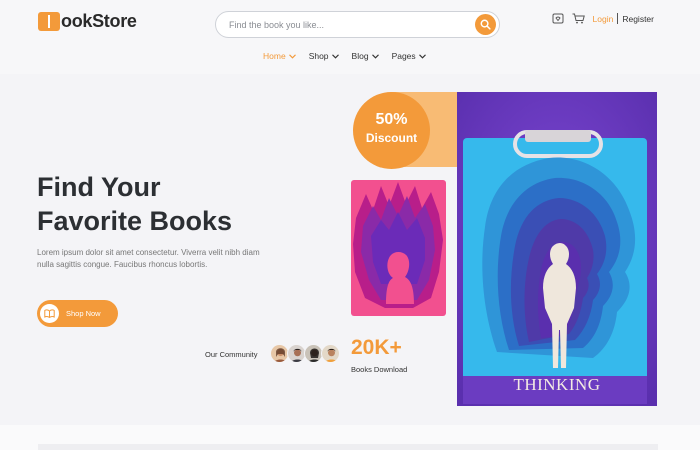 The width and height of the screenshot is (700, 450). Describe the element at coordinates (135, 221) in the screenshot. I see `hero-title-line-2: Favorite Books` at that location.